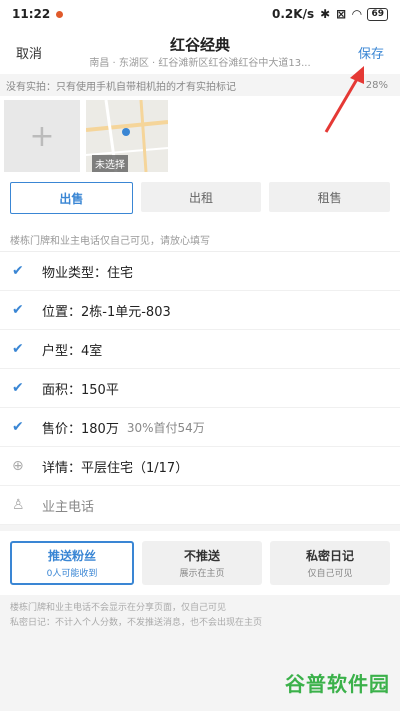 The image size is (400, 711). What do you see at coordinates (80, 390) in the screenshot?
I see `field-label: 面积：150平` at bounding box center [80, 390].